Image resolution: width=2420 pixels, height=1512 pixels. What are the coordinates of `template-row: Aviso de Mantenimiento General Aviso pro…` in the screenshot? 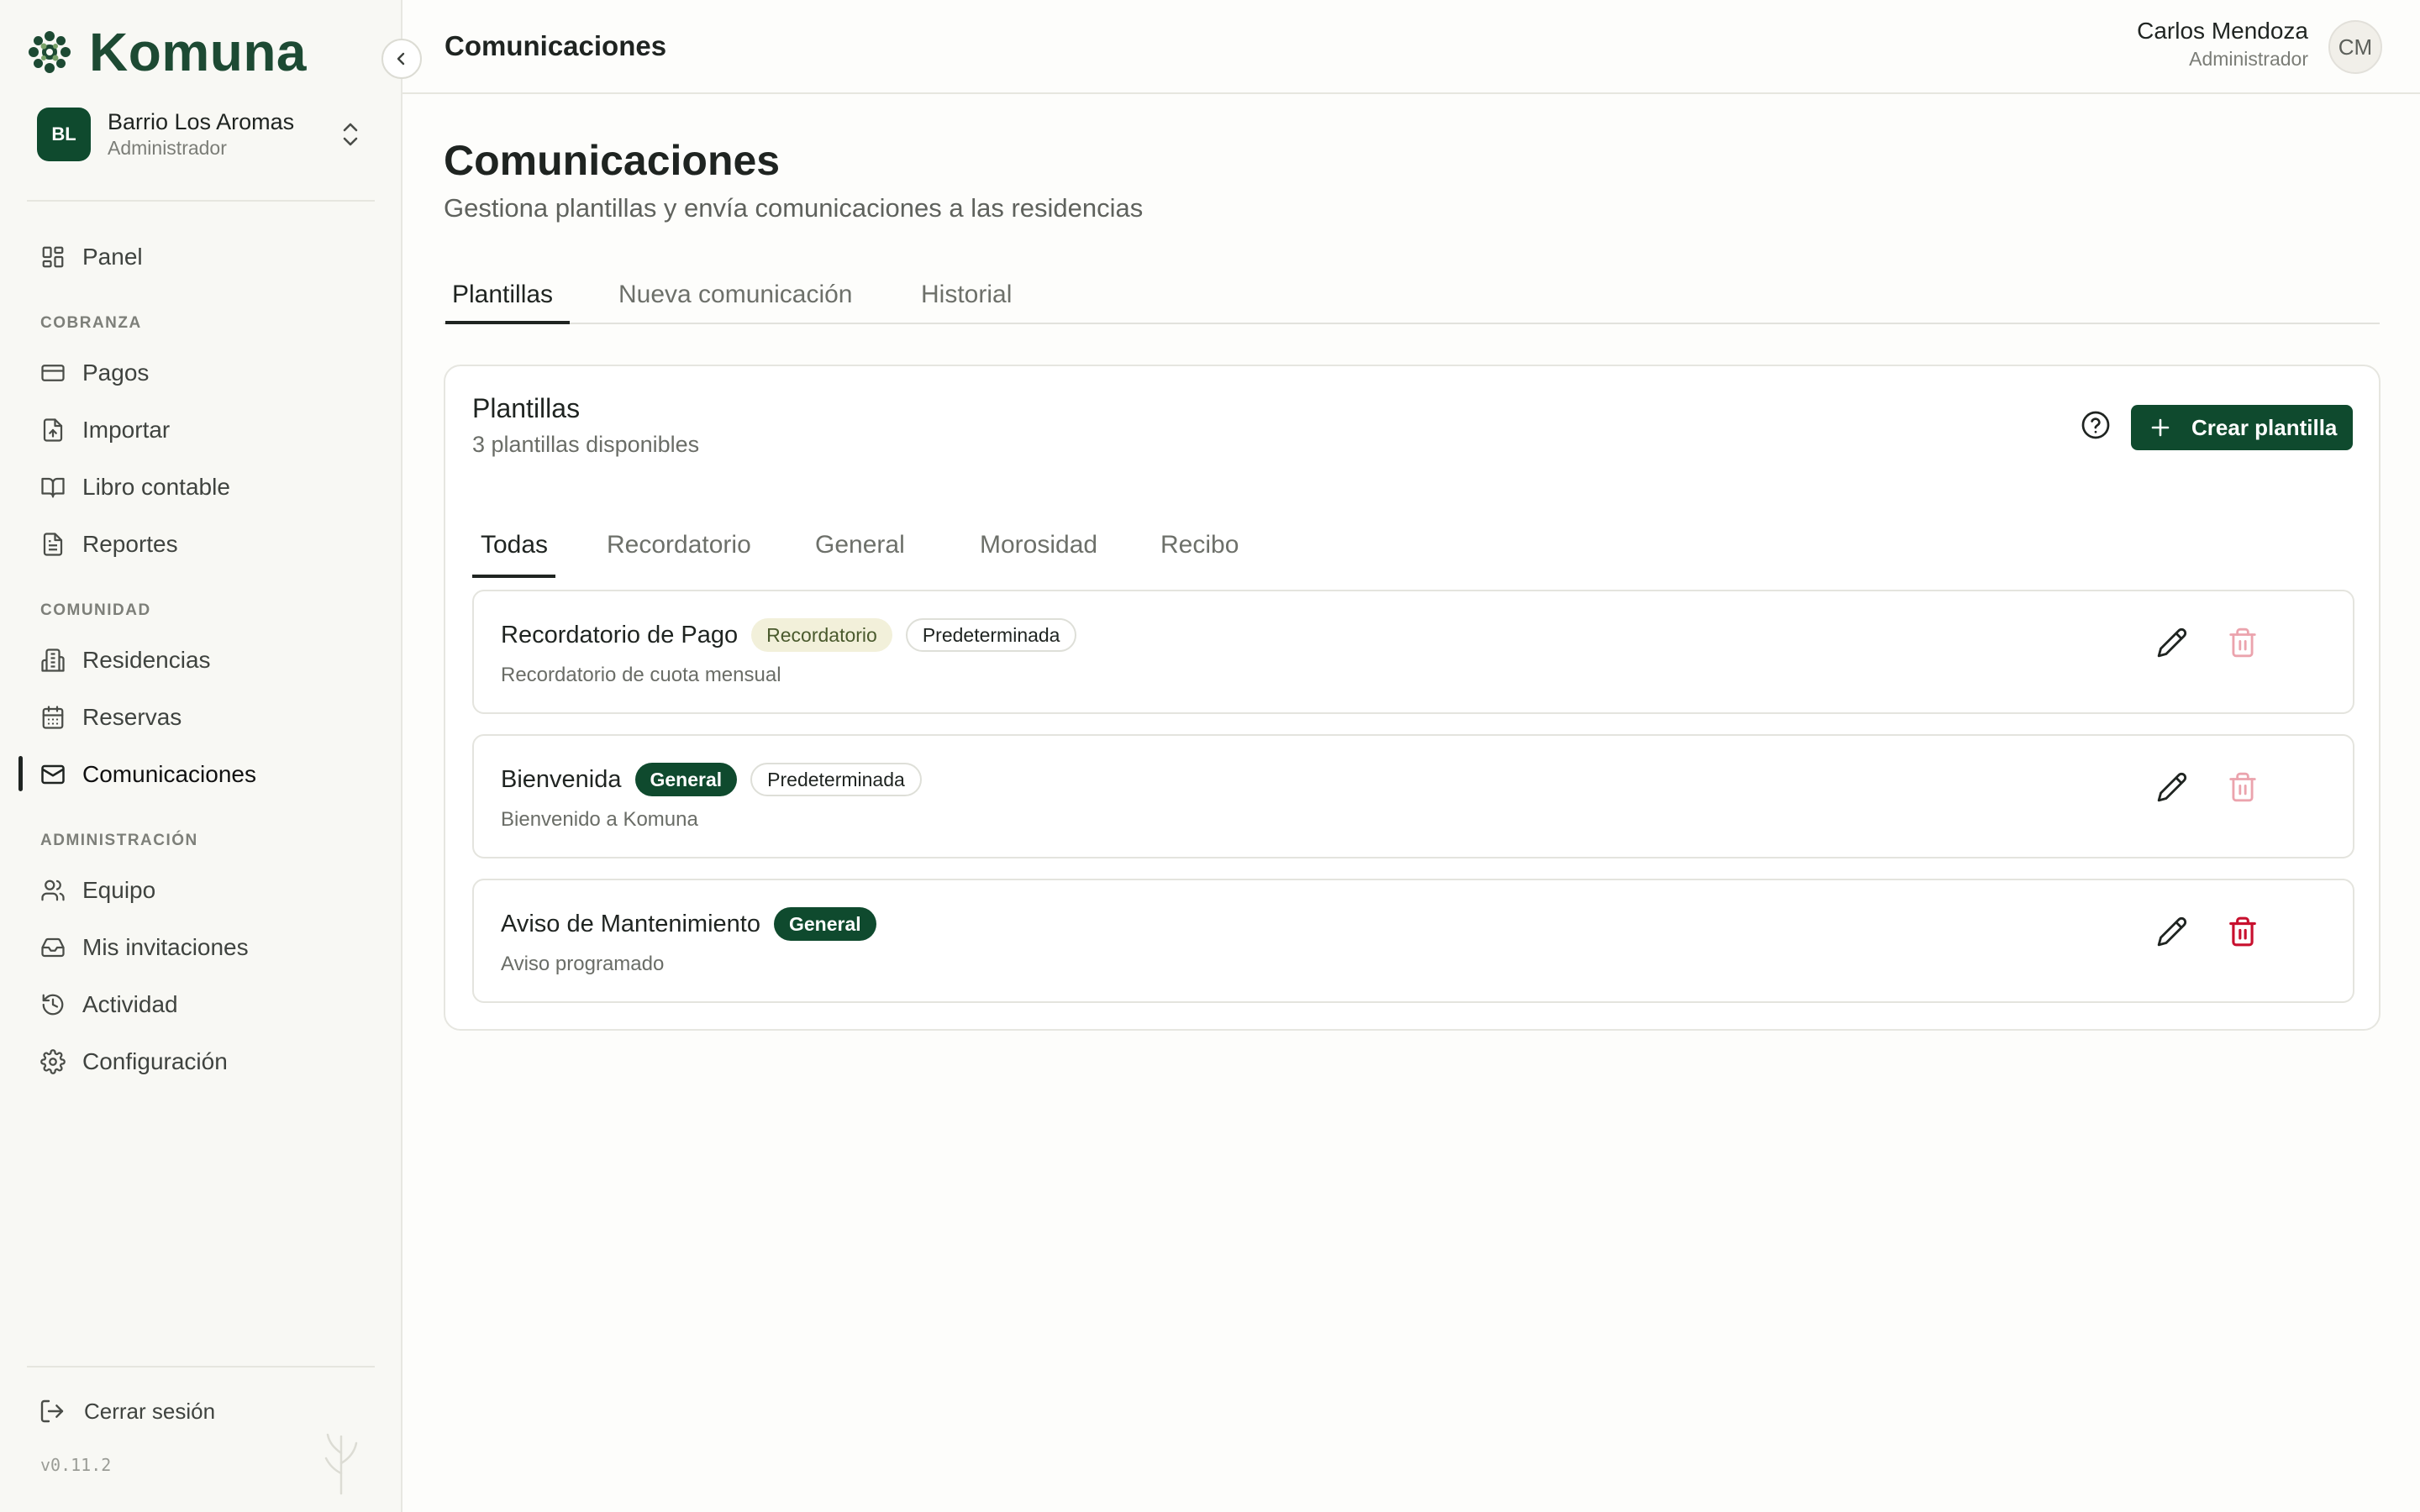 It's located at (1413, 941).